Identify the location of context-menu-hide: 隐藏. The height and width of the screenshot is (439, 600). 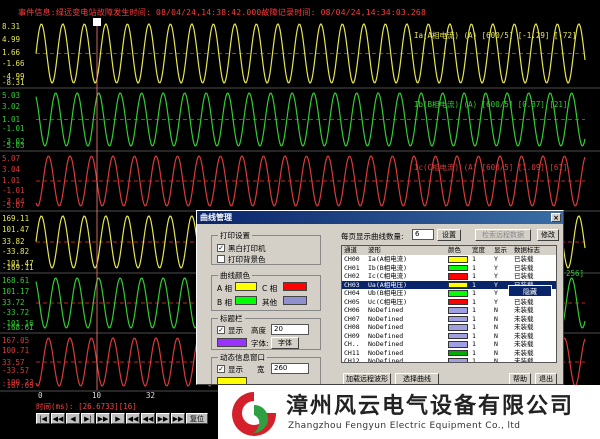
(530, 291).